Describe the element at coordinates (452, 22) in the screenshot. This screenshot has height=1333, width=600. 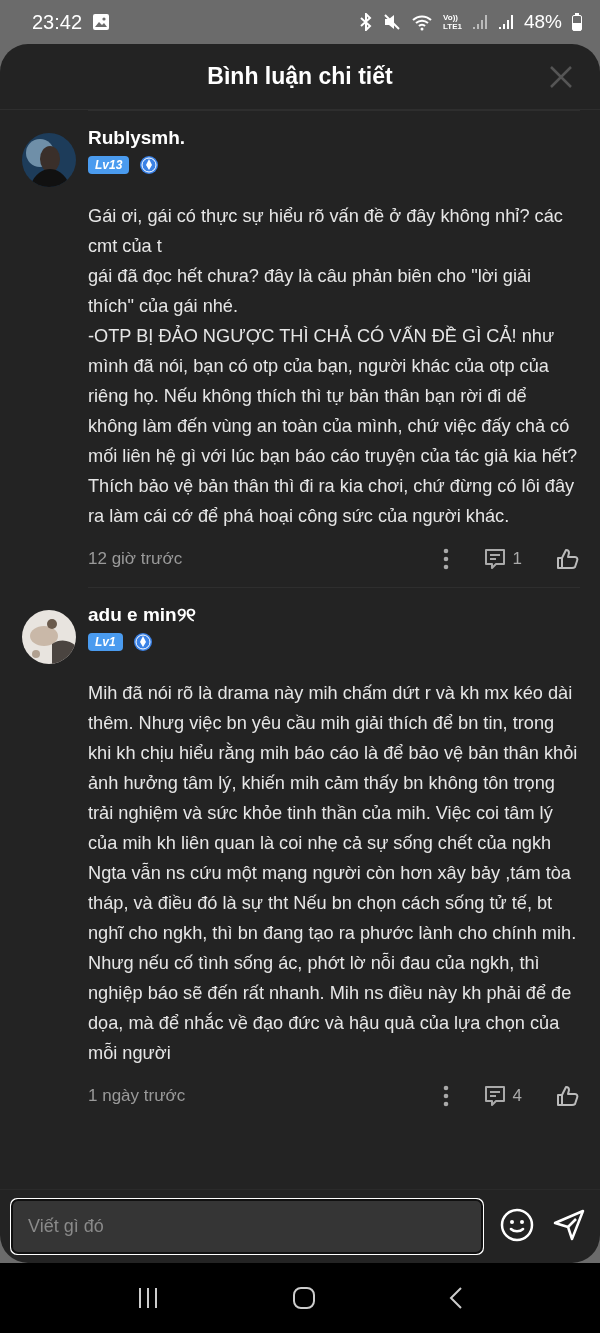
I see `network-label: Vo)) LTE1` at that location.